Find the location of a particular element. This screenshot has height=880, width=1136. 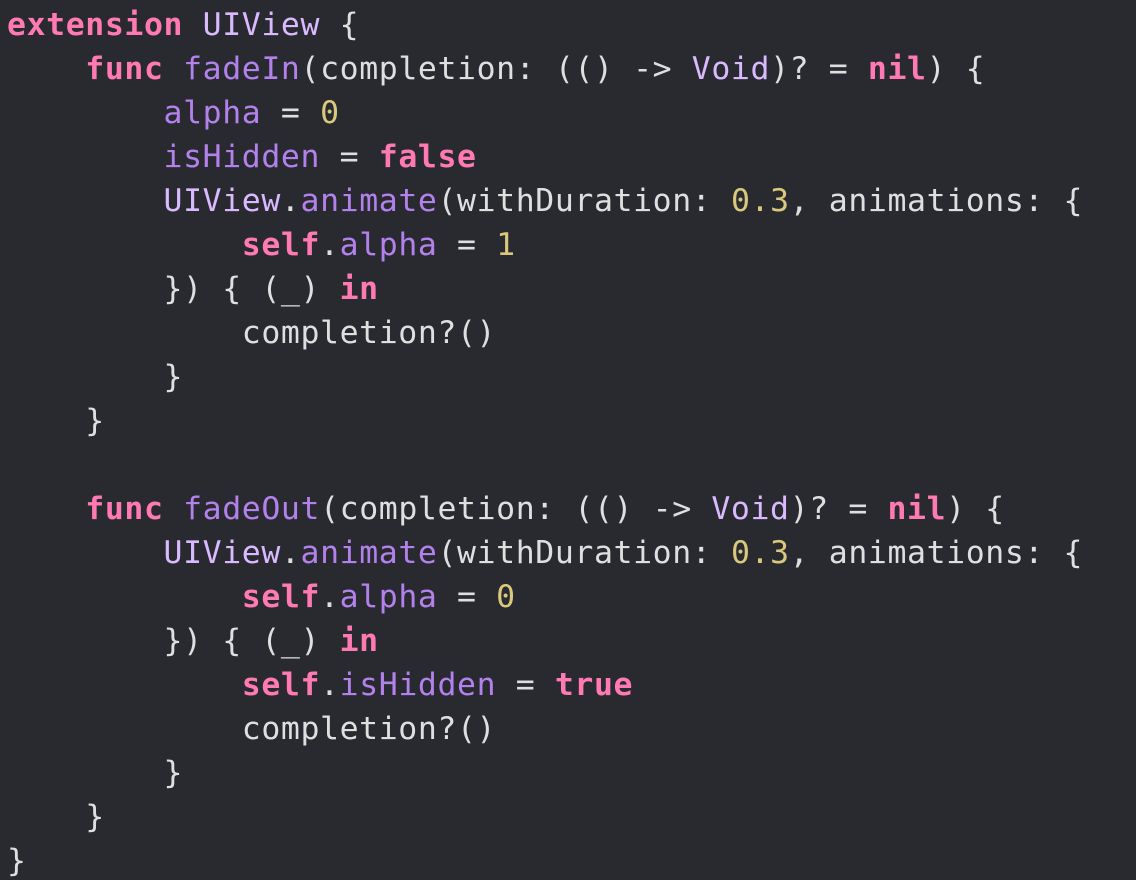

keyword-token: extension is located at coordinates (95, 25).